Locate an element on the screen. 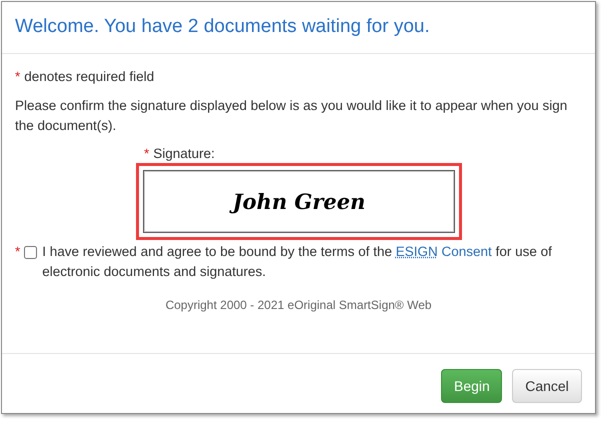 The width and height of the screenshot is (605, 423). begin-button: Begin is located at coordinates (471, 386).